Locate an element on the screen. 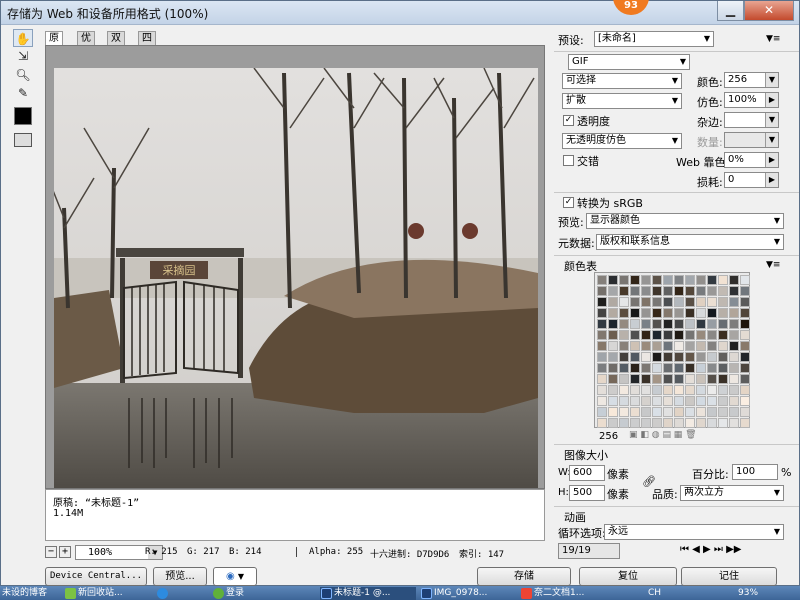 The image size is (800, 600). loop-select: 永远 ▼ is located at coordinates (694, 532).